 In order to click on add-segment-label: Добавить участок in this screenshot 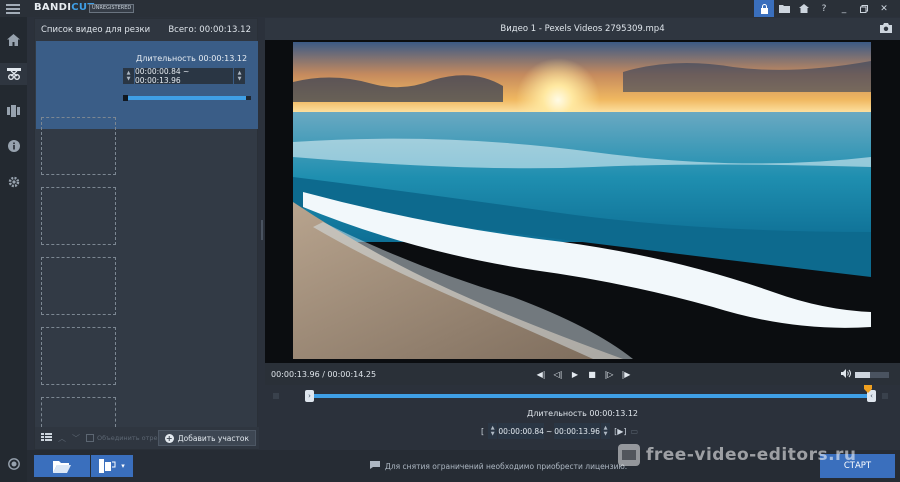, I will do `click(213, 438)`.